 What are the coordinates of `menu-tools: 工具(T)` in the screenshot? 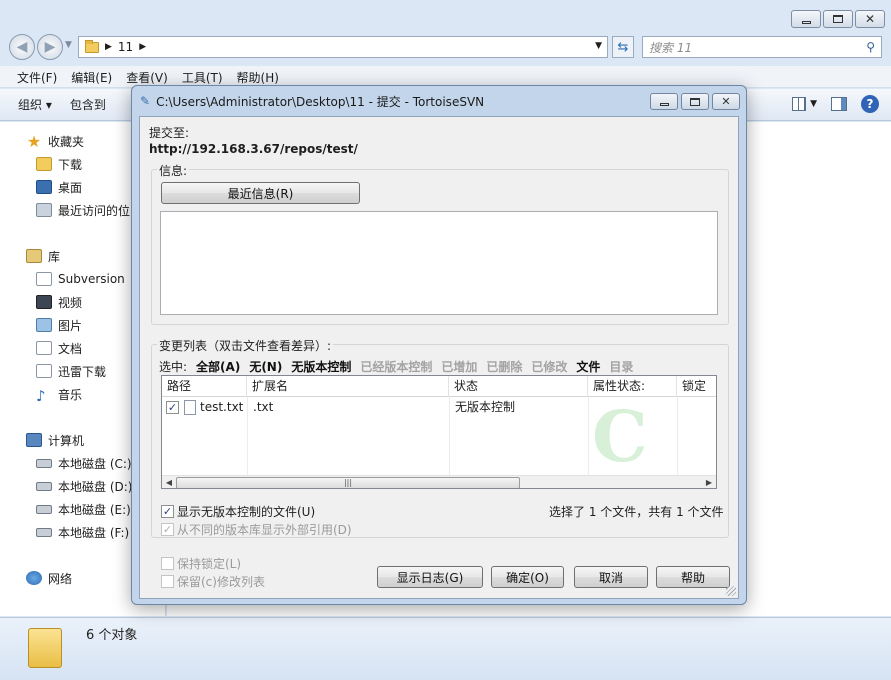 It's located at (202, 76).